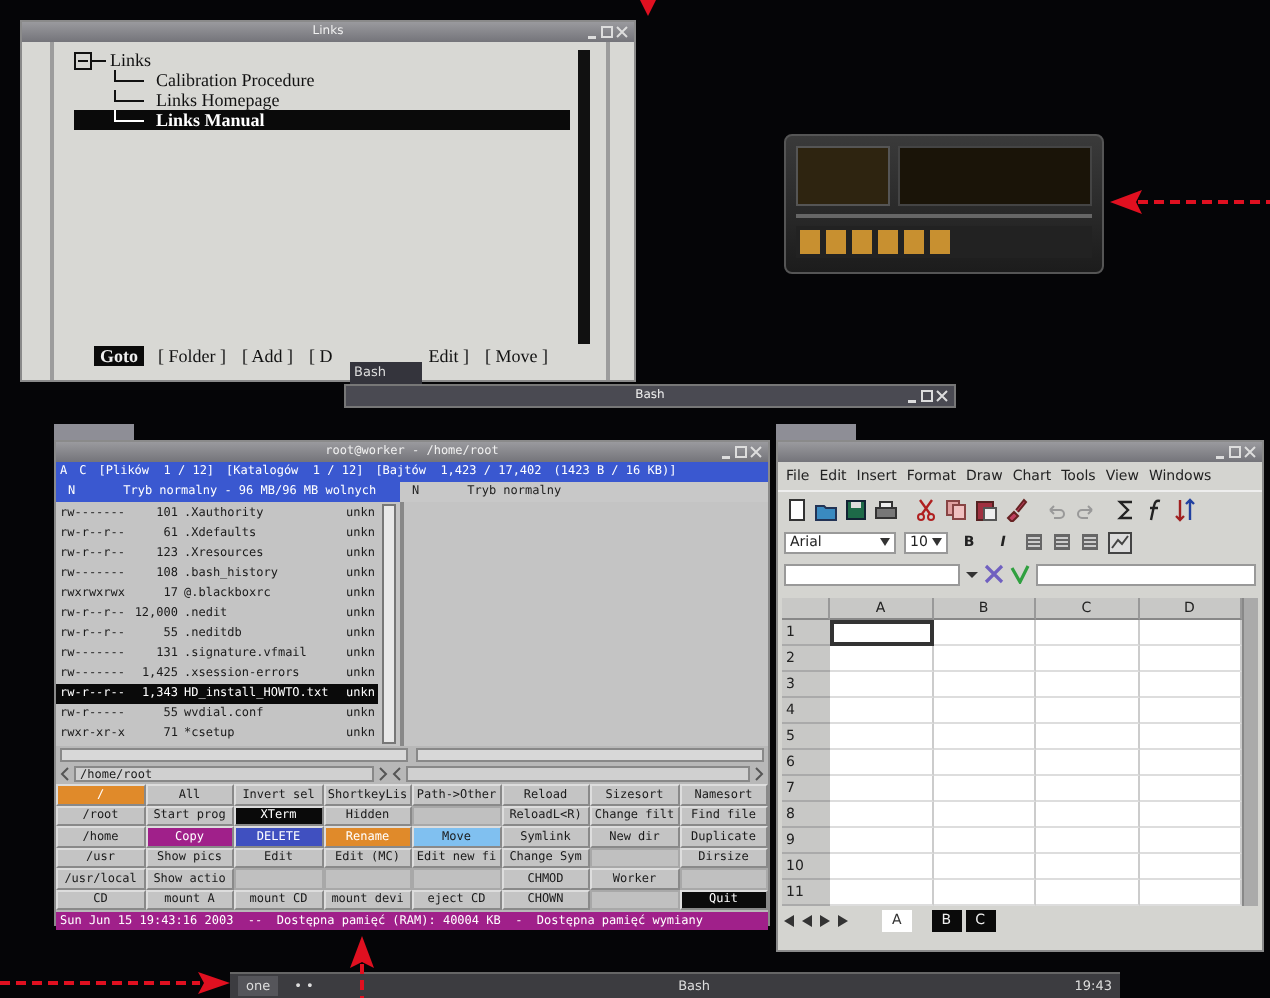 The height and width of the screenshot is (998, 1270). I want to click on last-icon, so click(843, 920).